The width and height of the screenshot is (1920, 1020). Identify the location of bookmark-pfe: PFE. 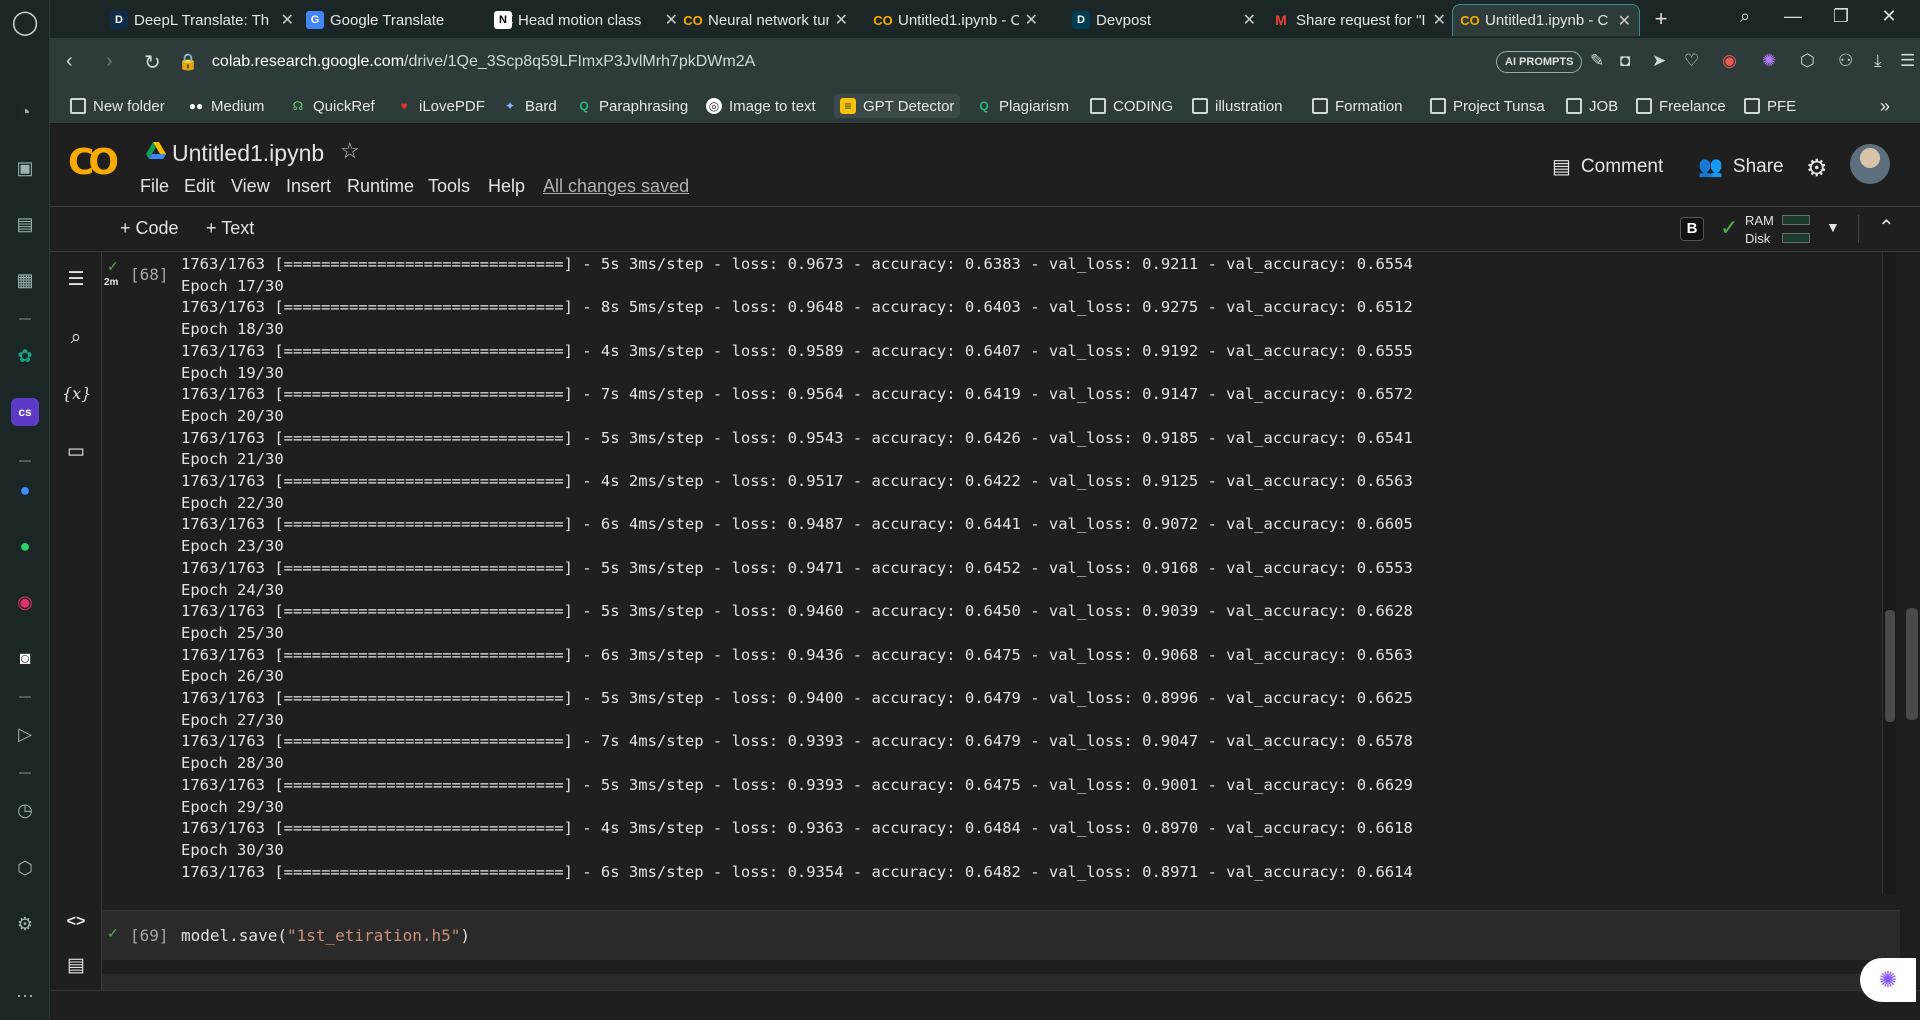
(1770, 106).